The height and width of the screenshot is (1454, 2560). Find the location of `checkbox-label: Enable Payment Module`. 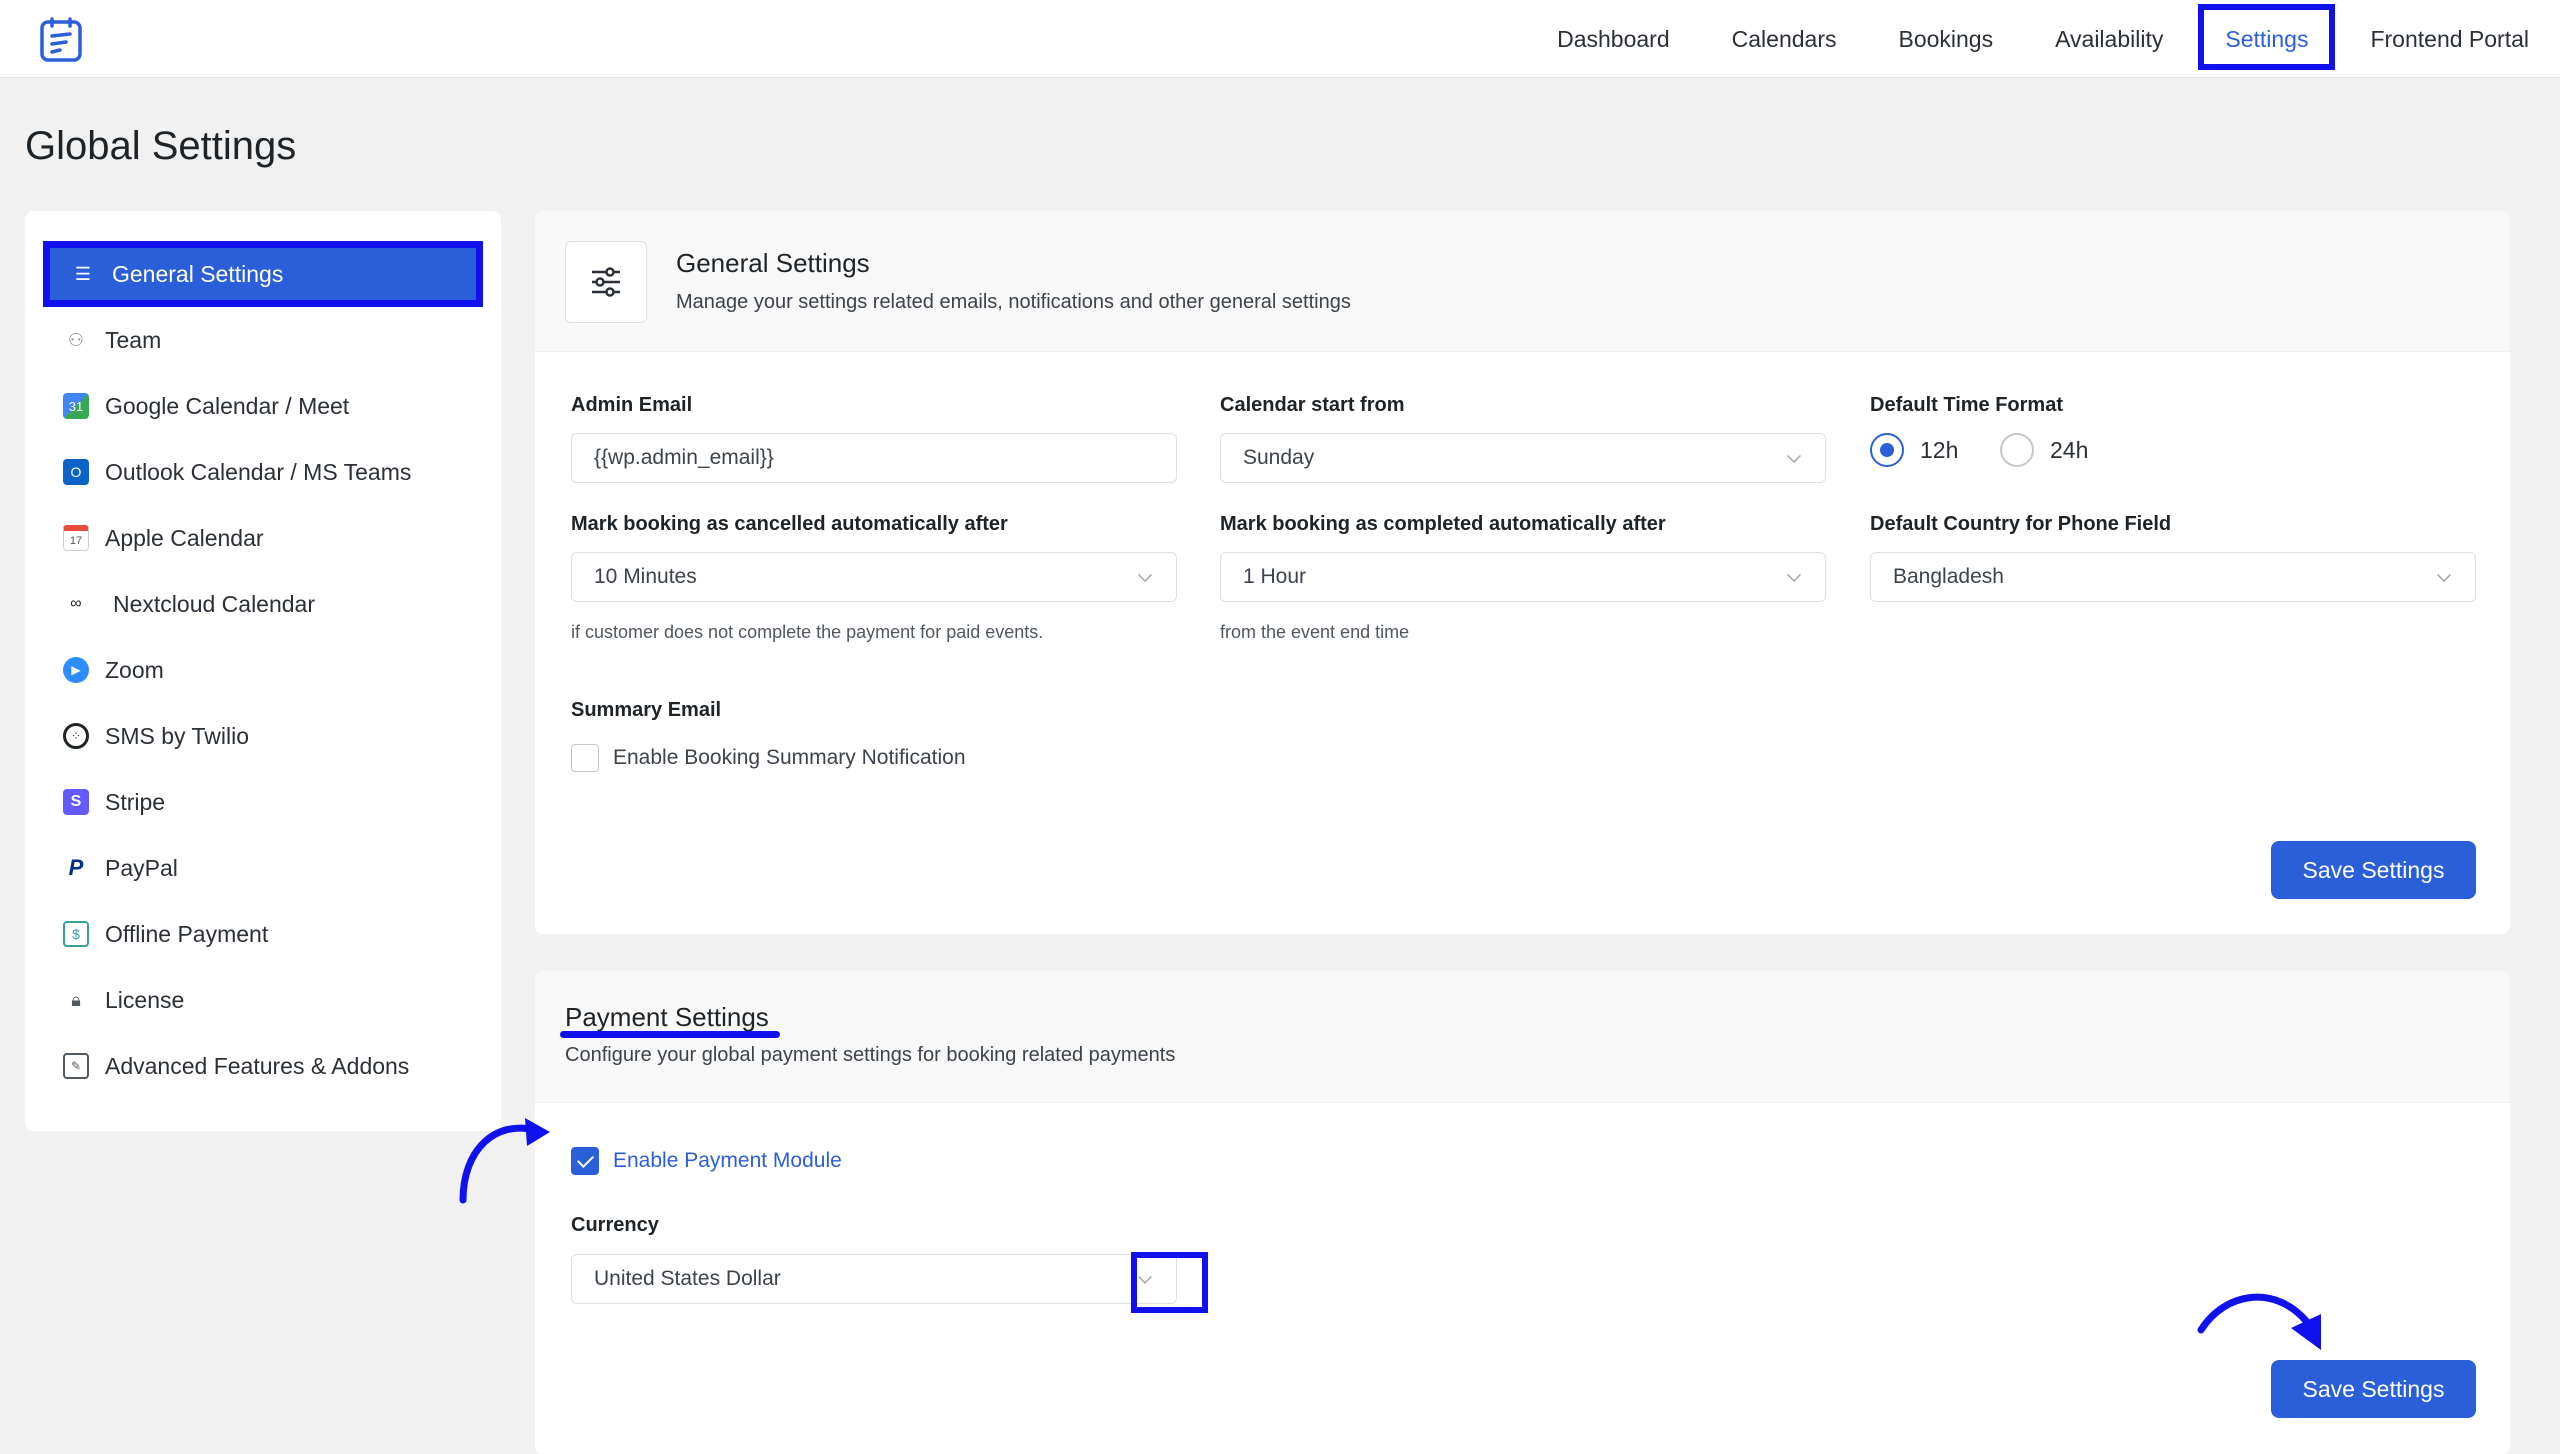

checkbox-label: Enable Payment Module is located at coordinates (727, 1160).